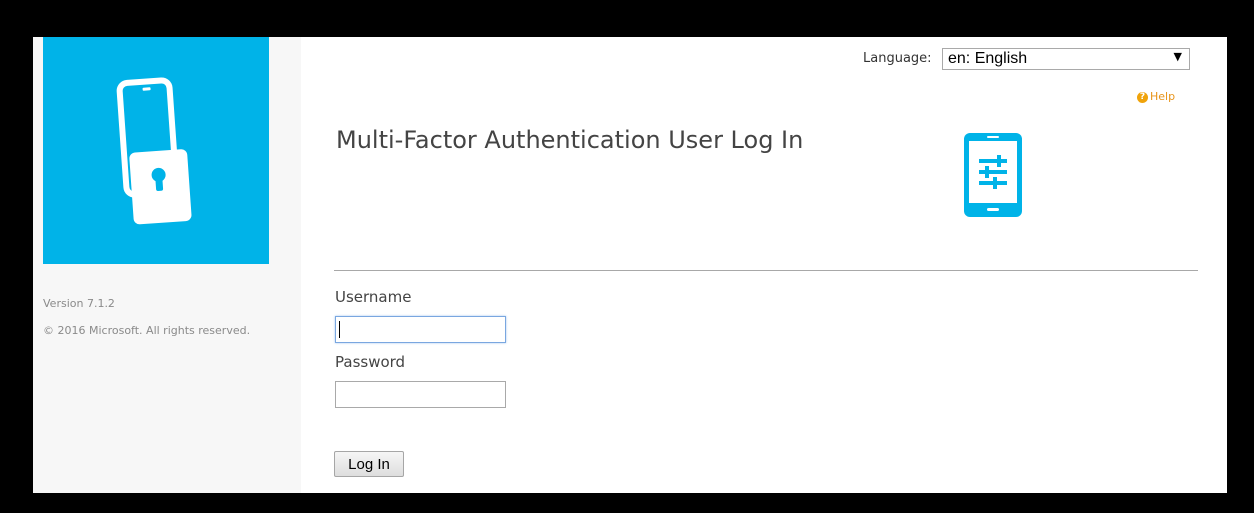  I want to click on username-label: Username, so click(373, 297).